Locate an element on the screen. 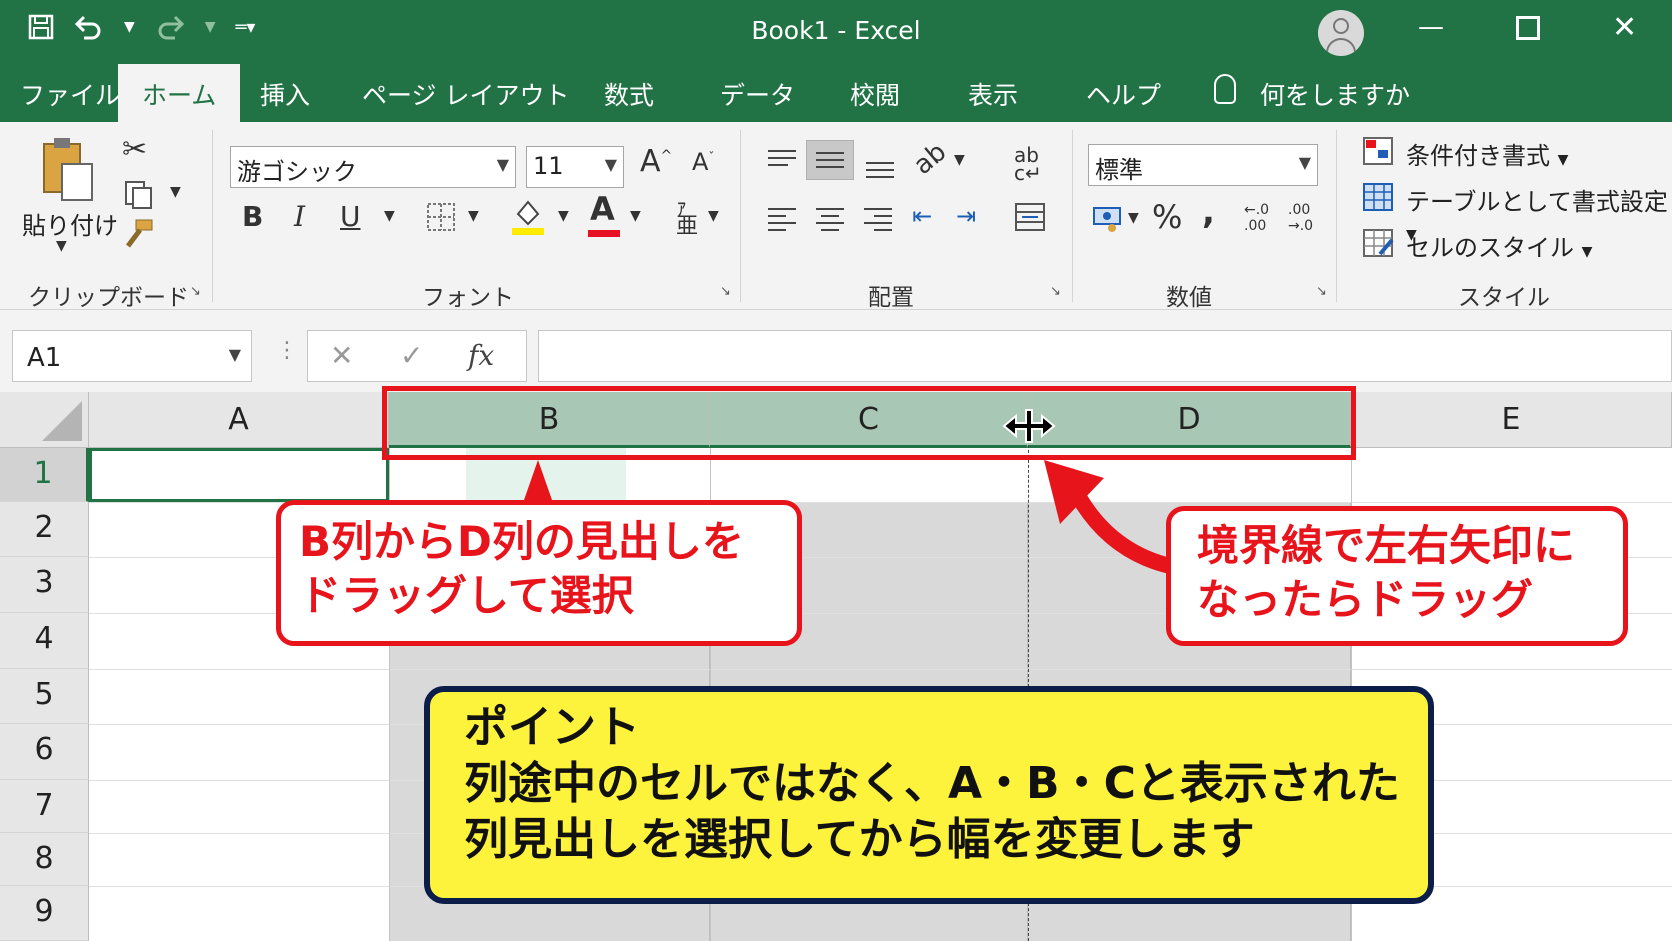 Image resolution: width=1672 pixels, height=941 pixels. chevron-down-icon: ▼ is located at coordinates (1304, 162).